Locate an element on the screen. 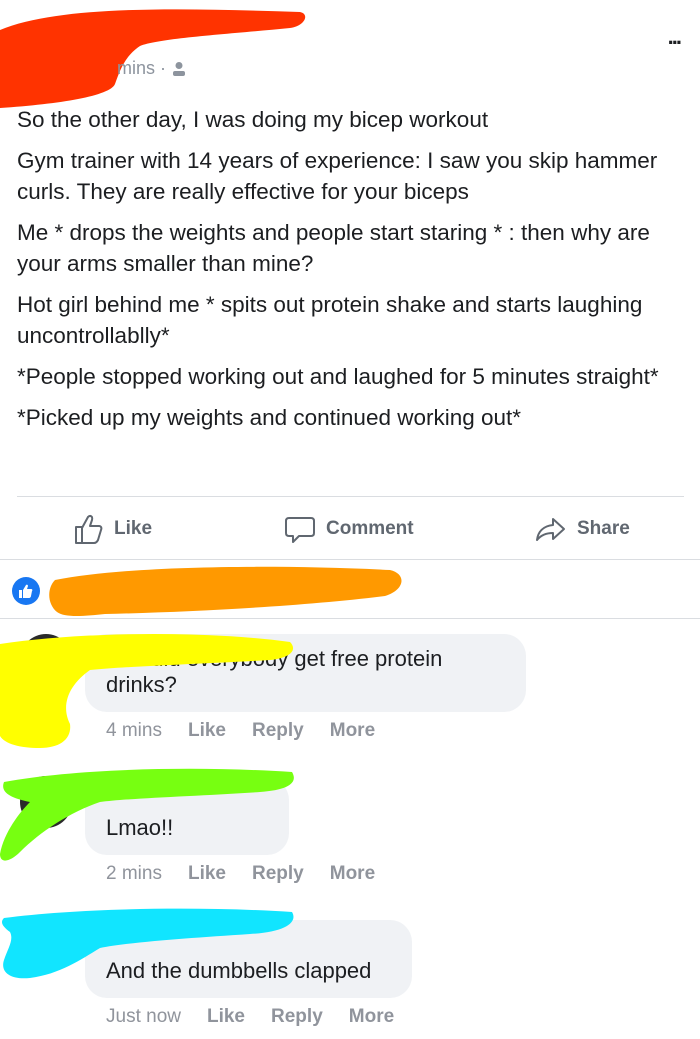 This screenshot has width=700, height=1039. post-meta: mins · is located at coordinates (151, 68).